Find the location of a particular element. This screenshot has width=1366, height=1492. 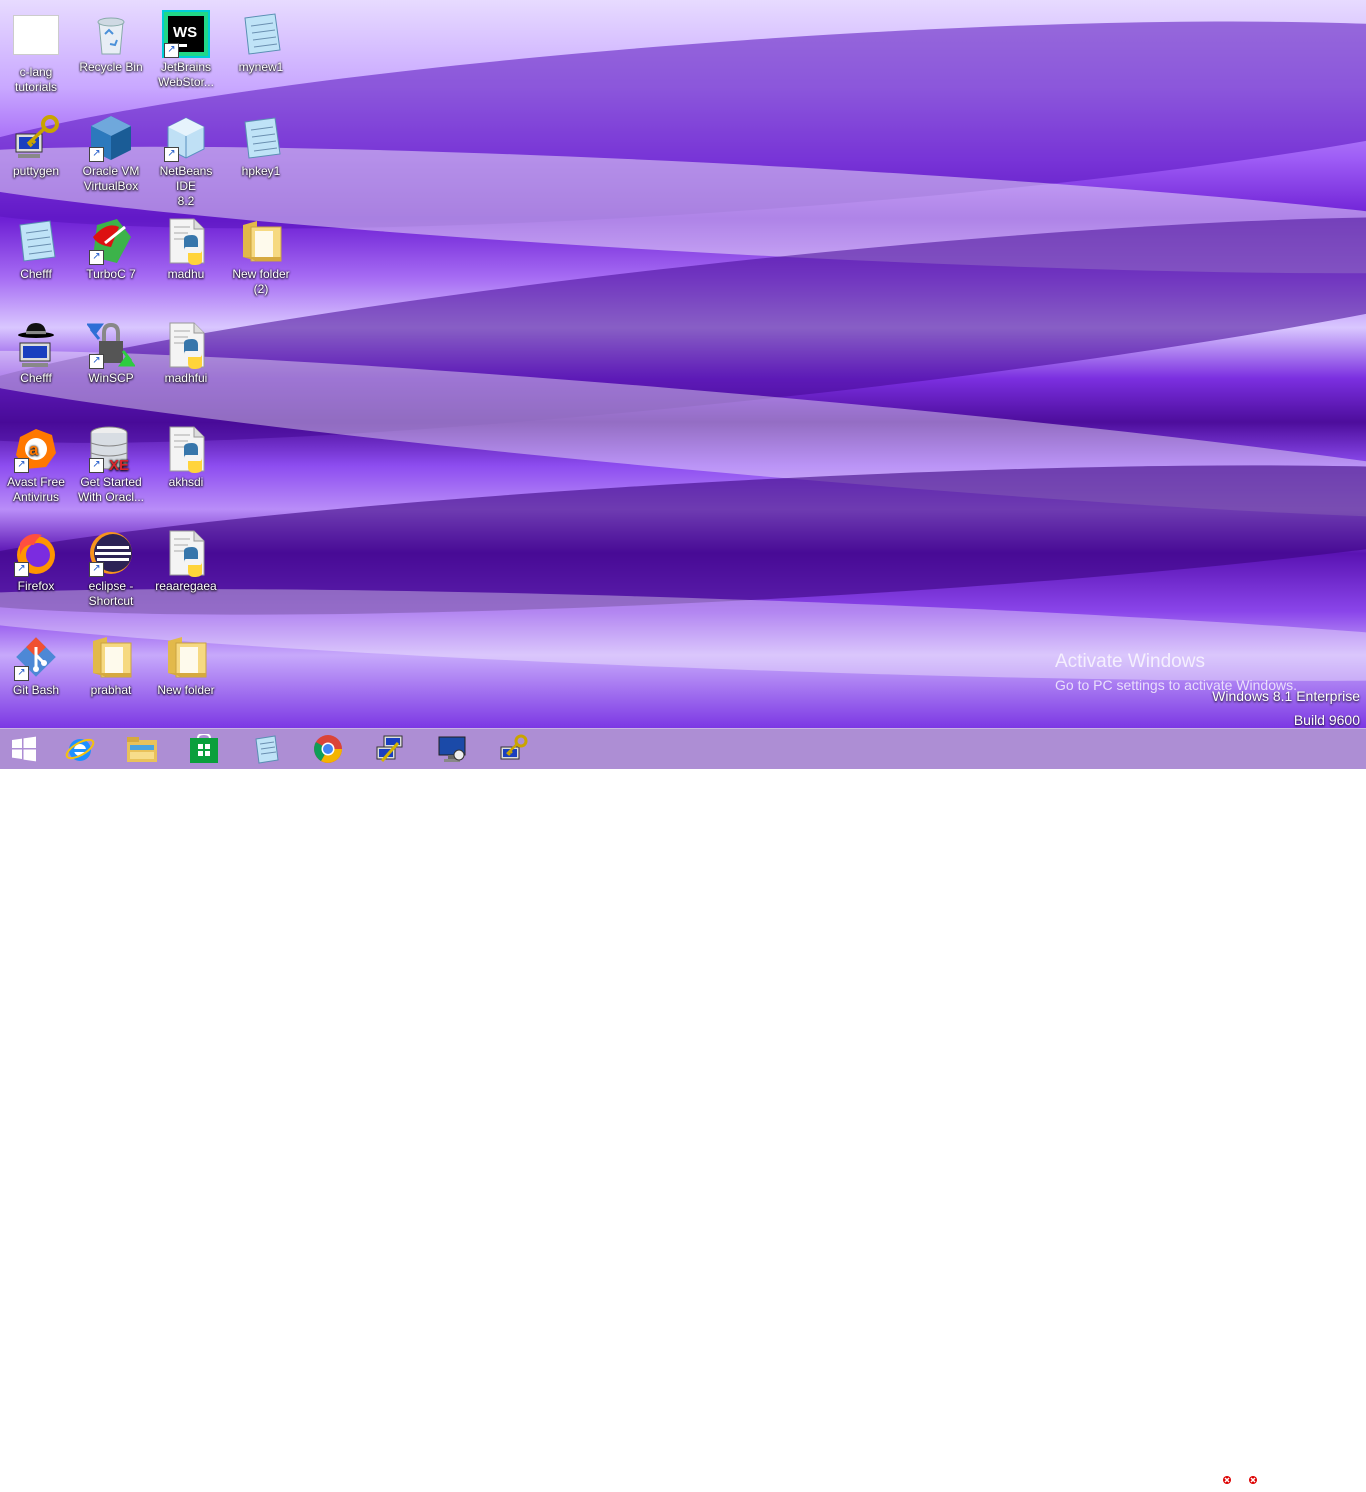

desktop-icon-label: Git Bash is located at coordinates (36, 690).